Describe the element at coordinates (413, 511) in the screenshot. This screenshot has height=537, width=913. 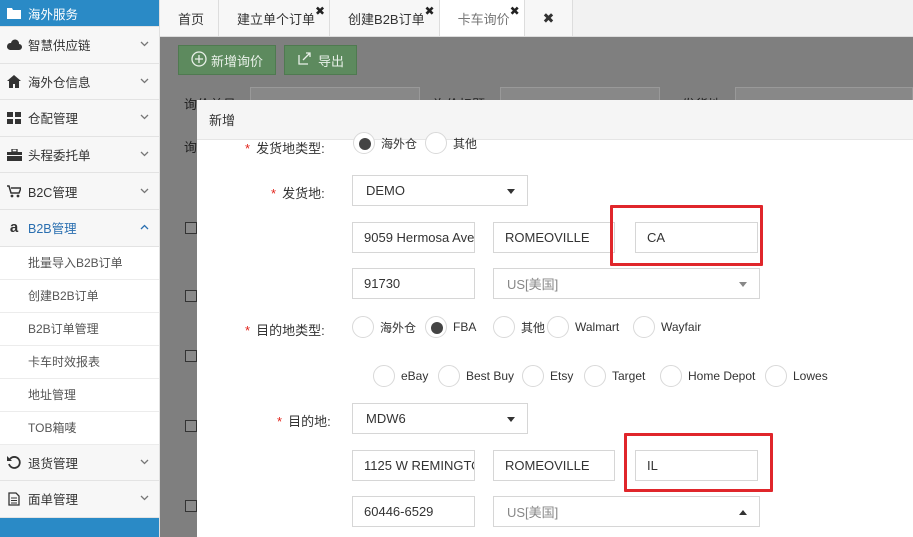
I see `dest-zip-input: 60446-6529` at that location.